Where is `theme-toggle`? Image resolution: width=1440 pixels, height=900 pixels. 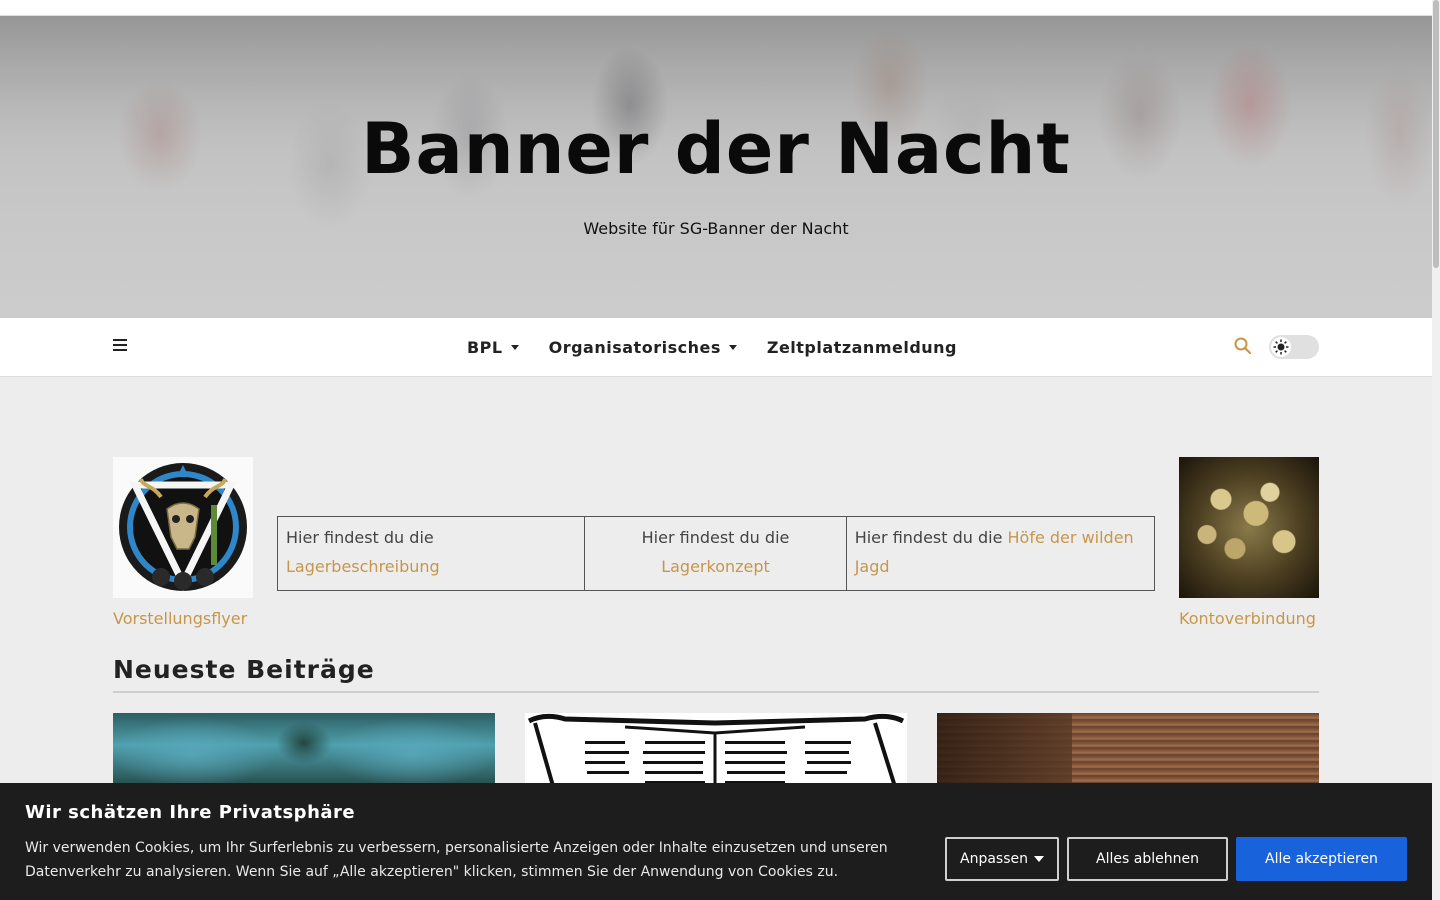 theme-toggle is located at coordinates (1294, 347).